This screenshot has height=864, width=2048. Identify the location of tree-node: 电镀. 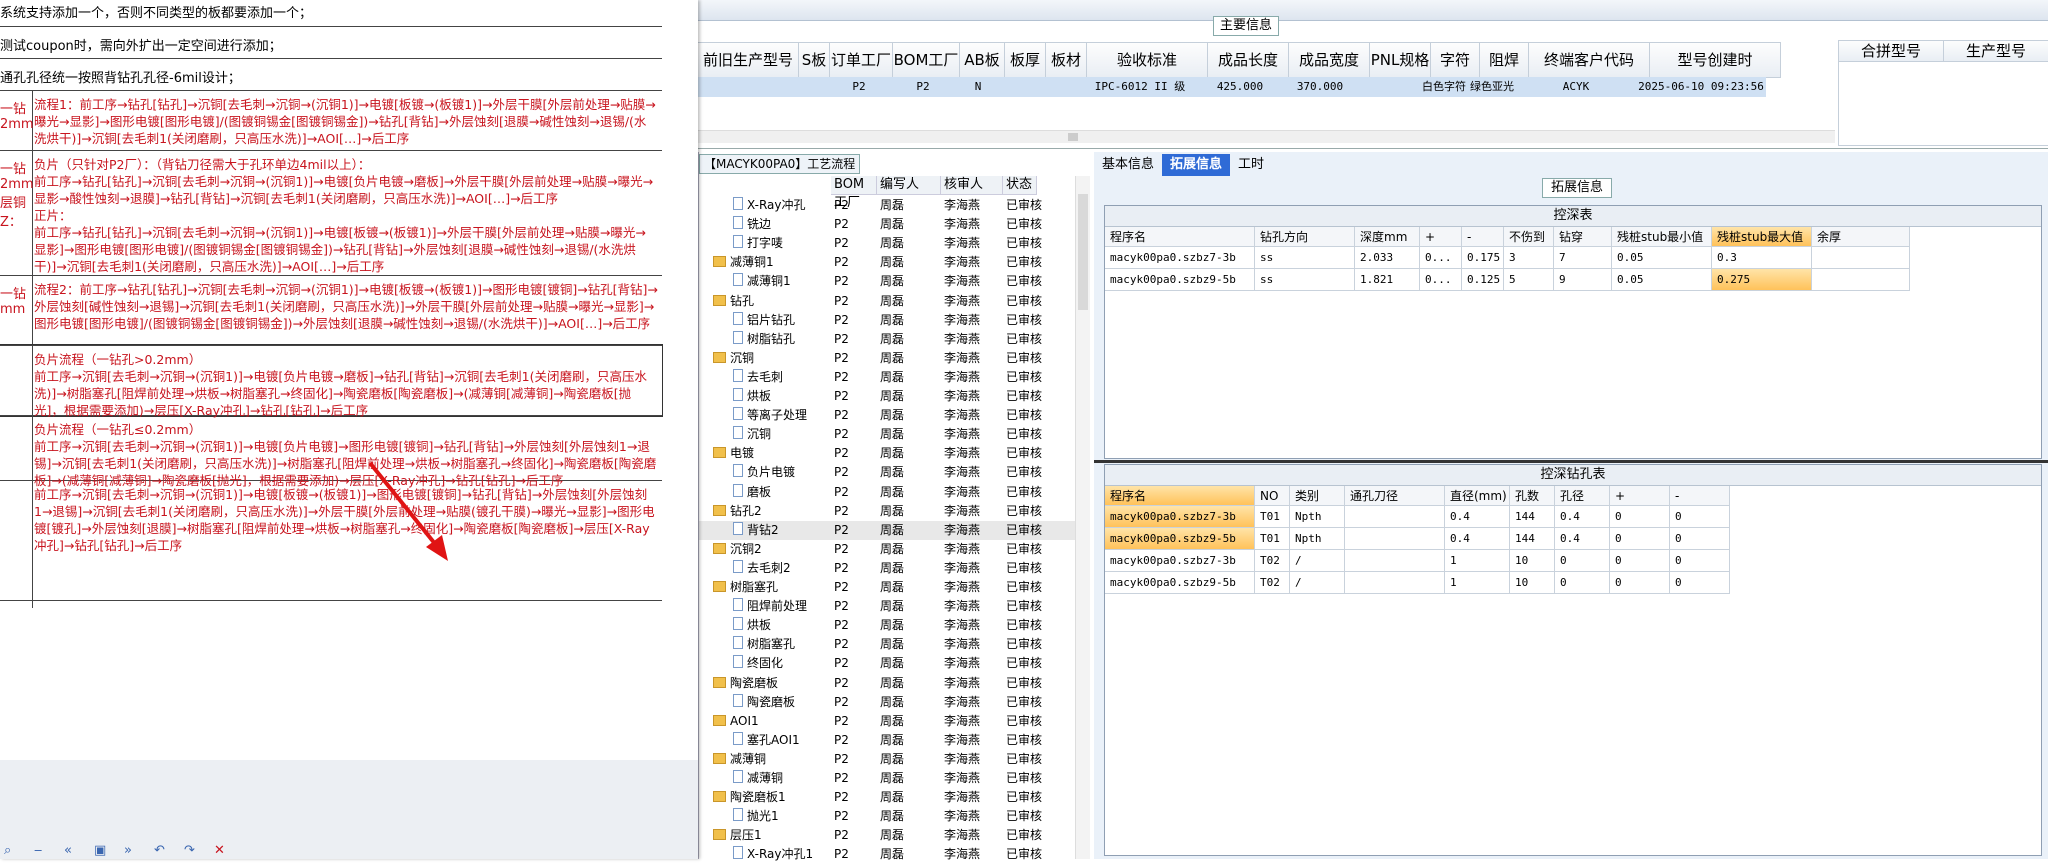
(733, 453).